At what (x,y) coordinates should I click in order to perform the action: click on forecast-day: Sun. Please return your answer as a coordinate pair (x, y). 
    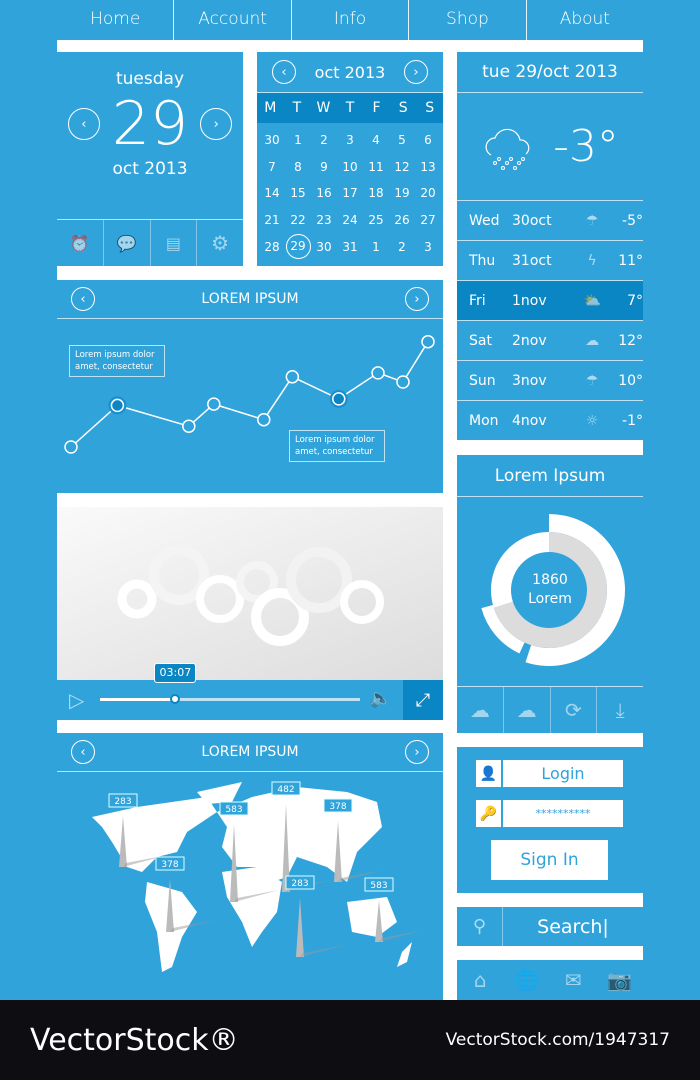
    Looking at the image, I should click on (482, 380).